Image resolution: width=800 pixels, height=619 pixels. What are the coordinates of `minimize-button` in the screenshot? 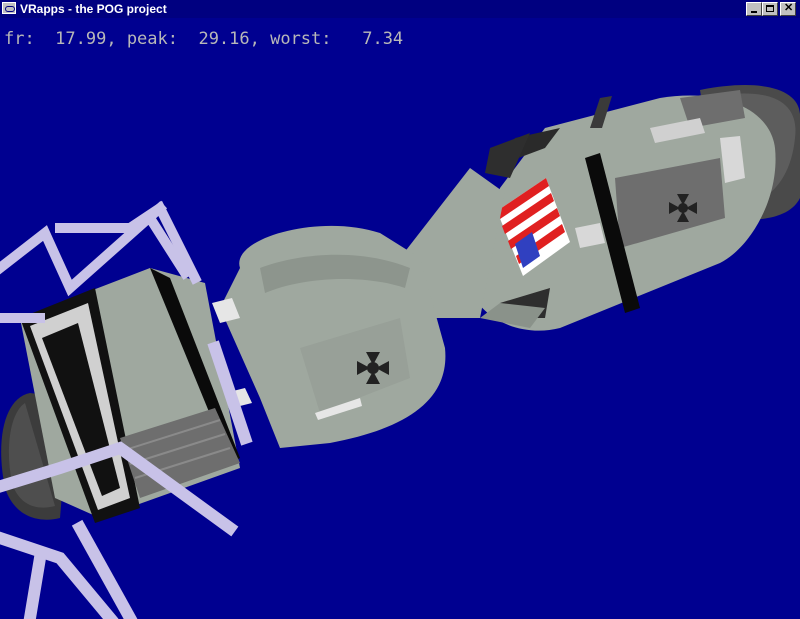 It's located at (754, 9).